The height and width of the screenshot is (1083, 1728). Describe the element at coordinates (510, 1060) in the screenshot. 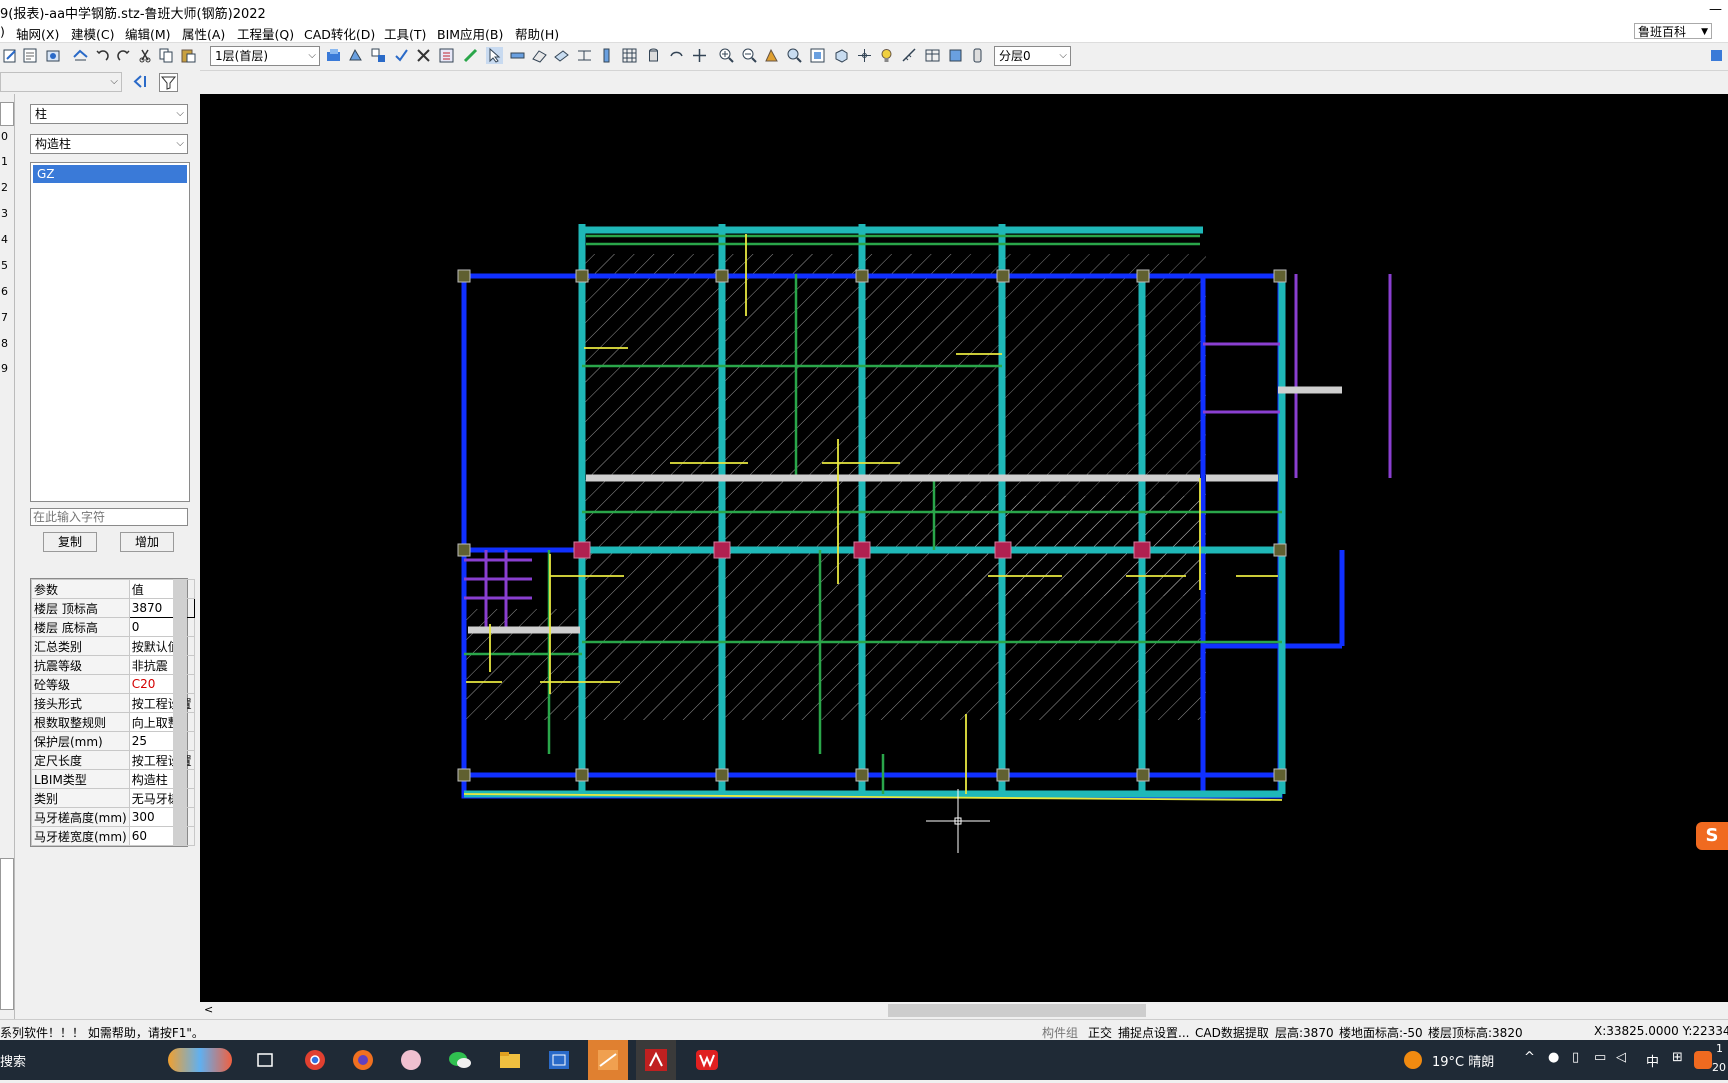

I see `file-explorer-icon` at that location.